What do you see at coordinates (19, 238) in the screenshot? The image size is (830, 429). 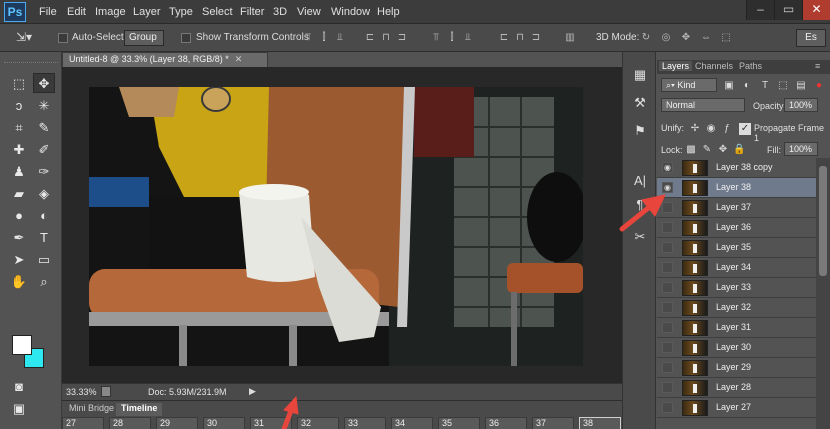 I see `pen-tool-icon: ✒` at bounding box center [19, 238].